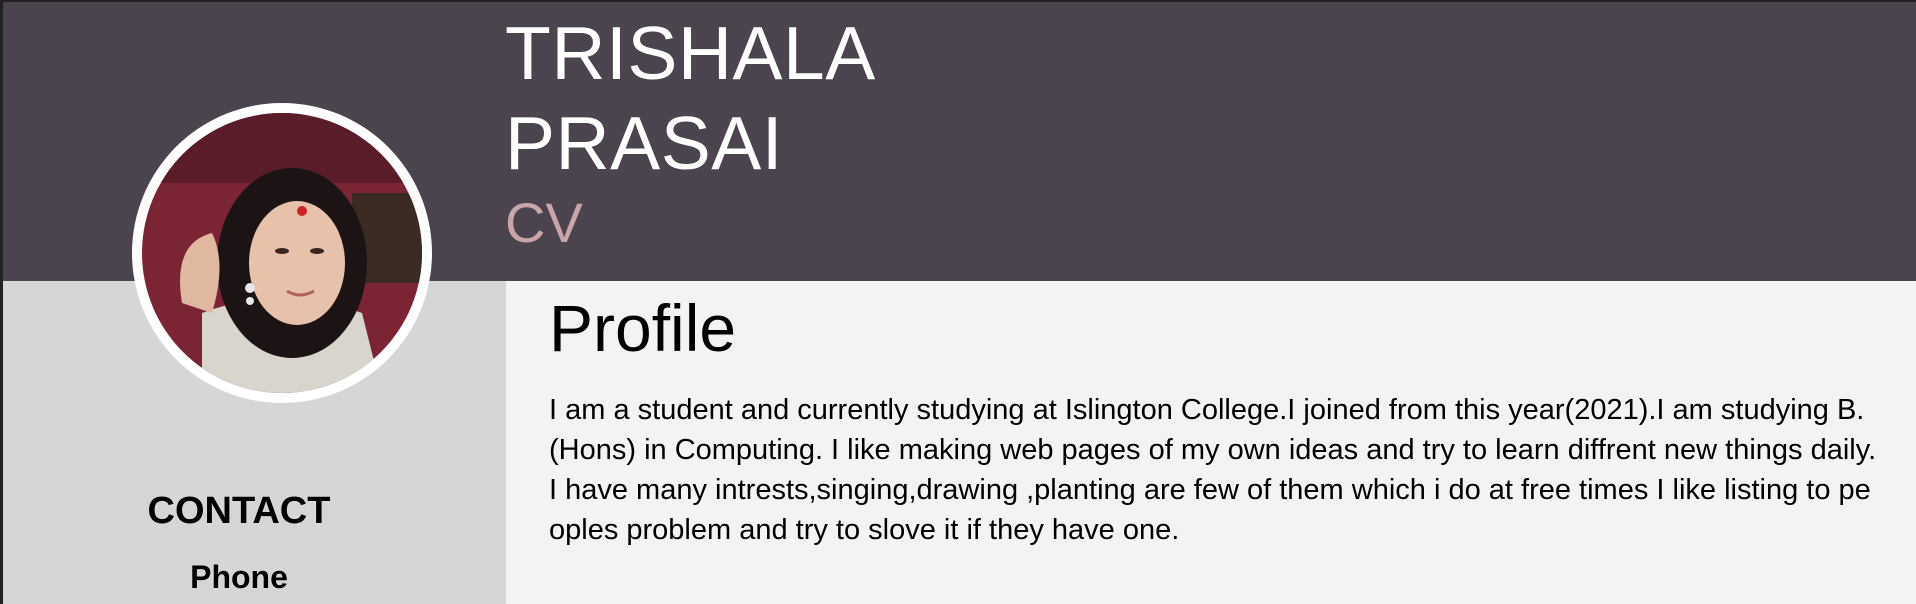  What do you see at coordinates (643, 328) in the screenshot?
I see `profile-heading: Profile` at bounding box center [643, 328].